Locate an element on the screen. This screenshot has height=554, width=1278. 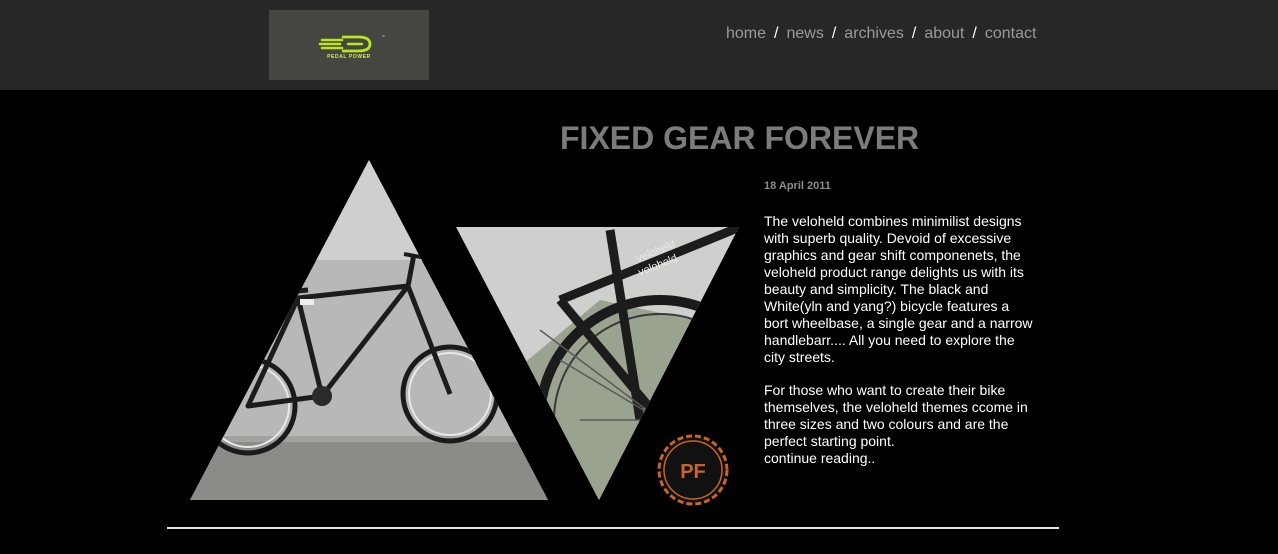
content-divider is located at coordinates (613, 528).